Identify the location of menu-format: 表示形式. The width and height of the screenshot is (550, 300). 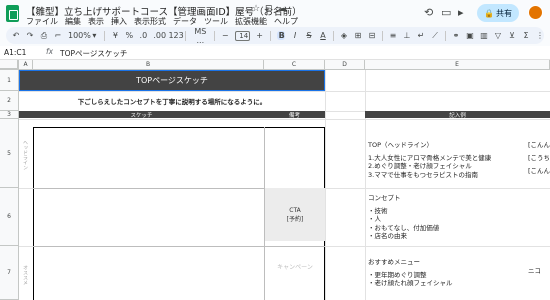
(150, 21).